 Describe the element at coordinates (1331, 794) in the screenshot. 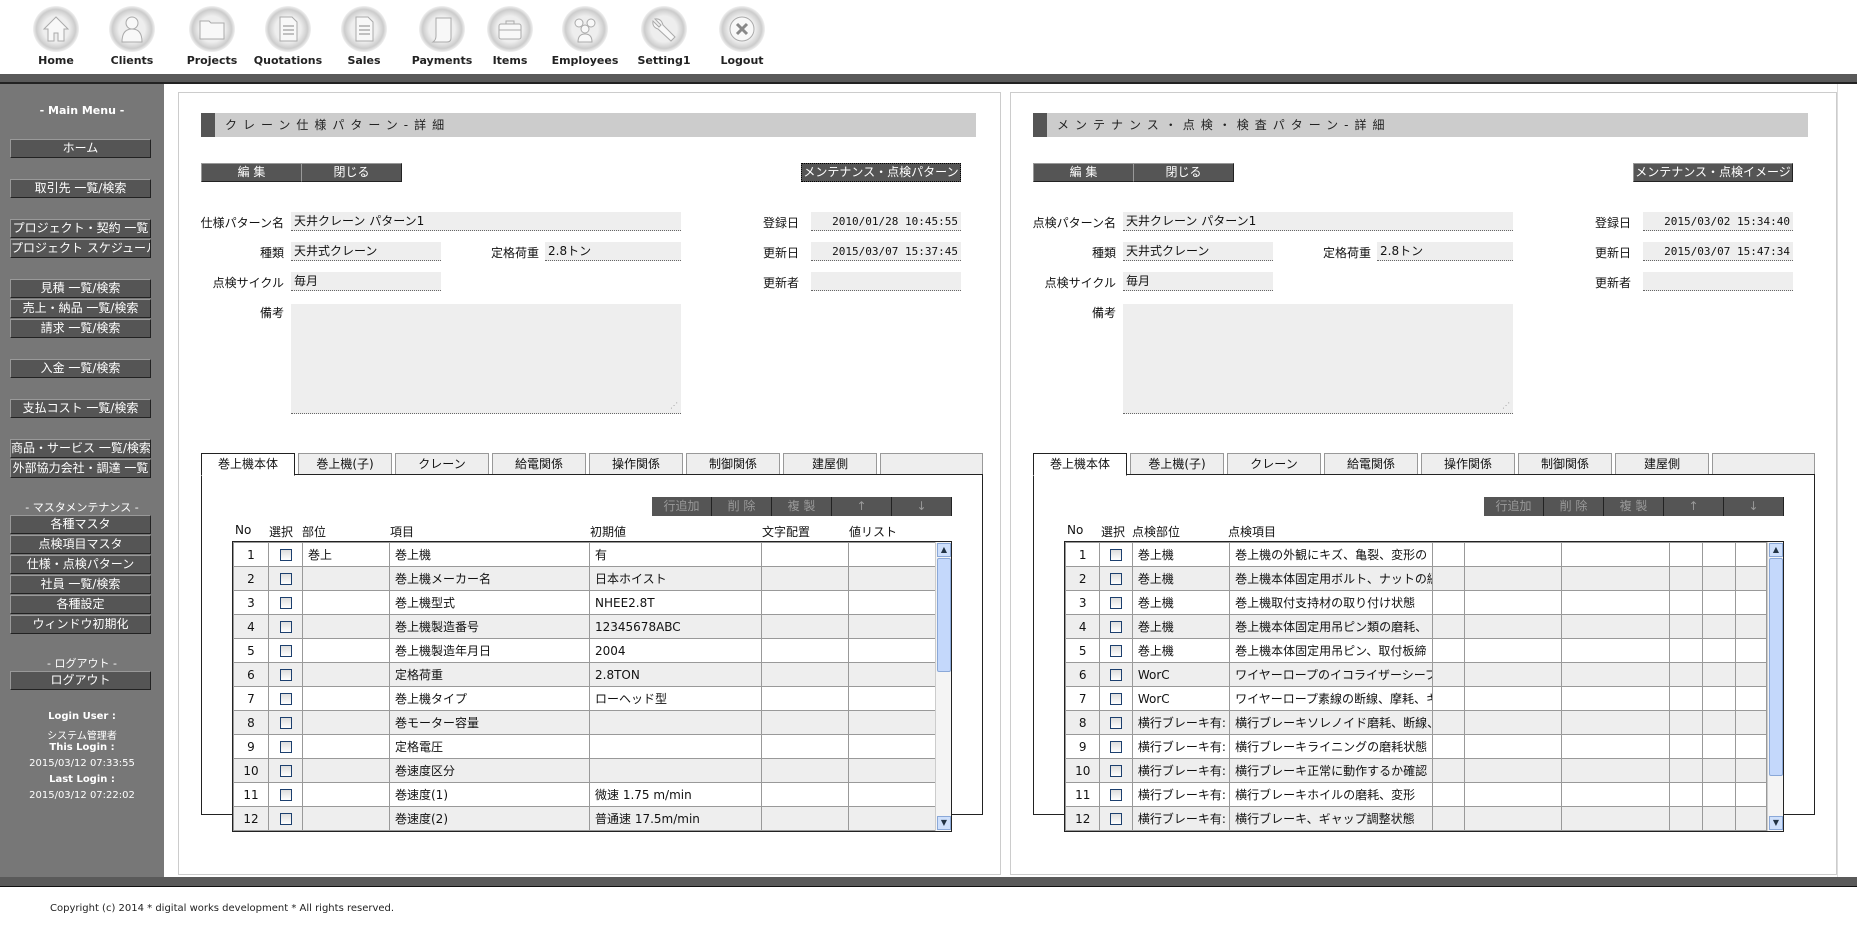

I see `cell-item: 横行ブレーキホイルの磨耗、変形` at that location.